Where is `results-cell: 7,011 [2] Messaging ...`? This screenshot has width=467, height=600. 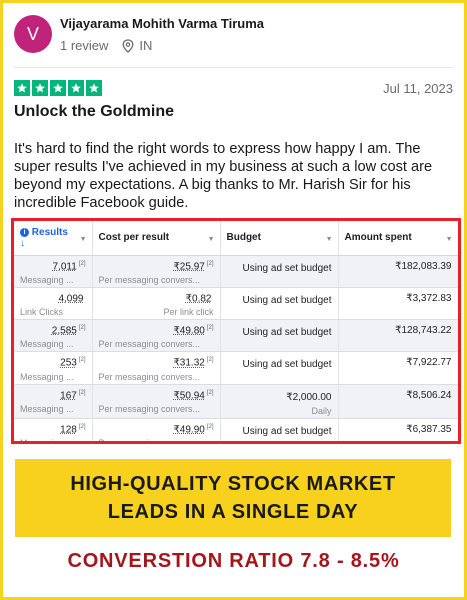 results-cell: 7,011 [2] Messaging ... is located at coordinates (53, 271).